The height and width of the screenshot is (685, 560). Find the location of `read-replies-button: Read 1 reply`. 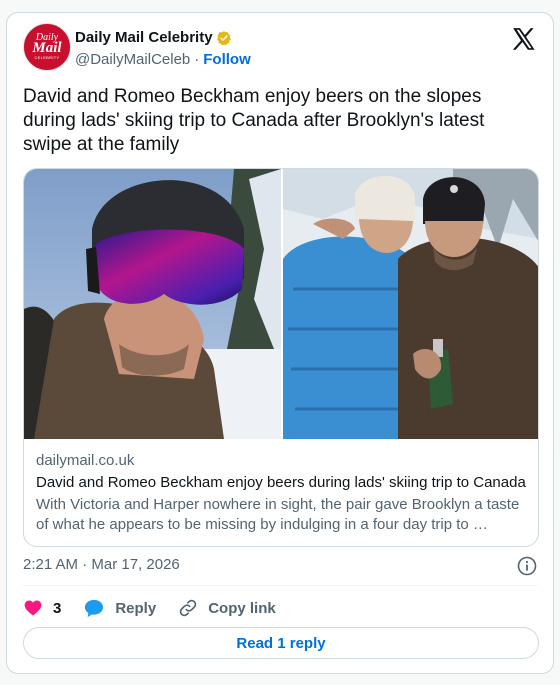

read-replies-button: Read 1 reply is located at coordinates (281, 643).